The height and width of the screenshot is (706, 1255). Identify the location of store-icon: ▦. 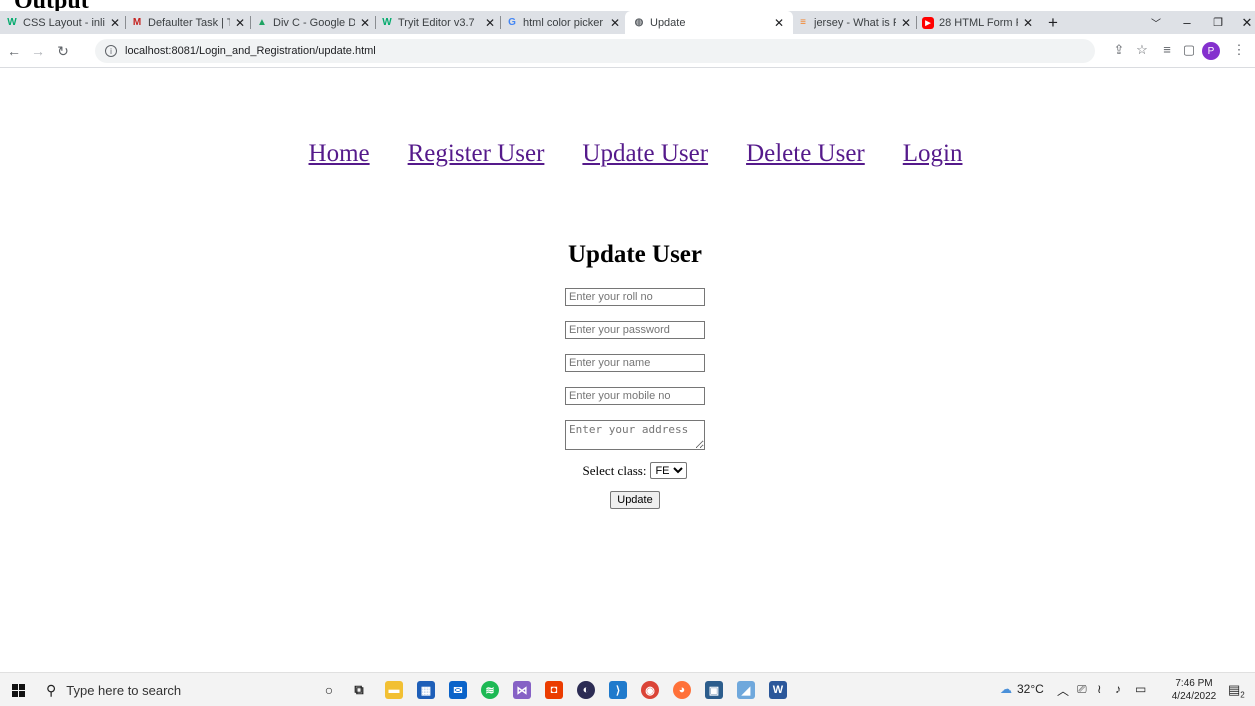
(426, 690).